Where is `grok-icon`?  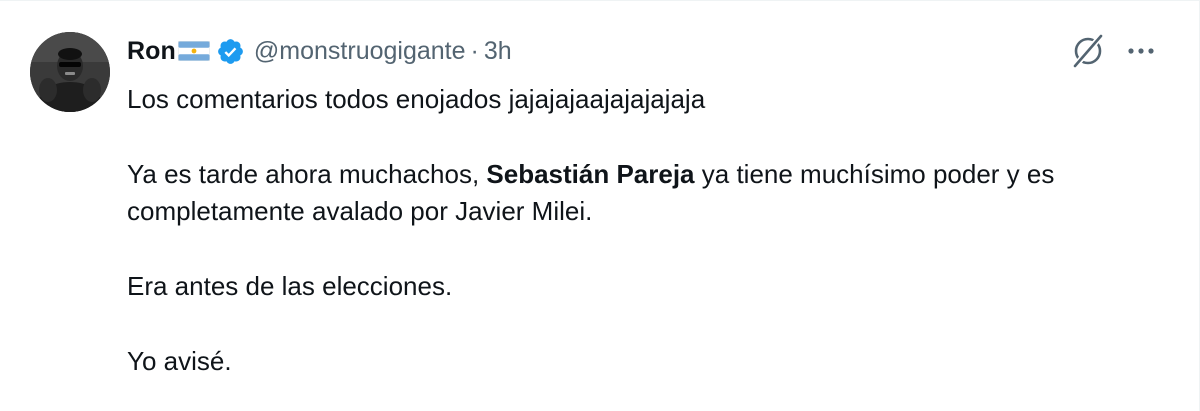
grok-icon is located at coordinates (1088, 51).